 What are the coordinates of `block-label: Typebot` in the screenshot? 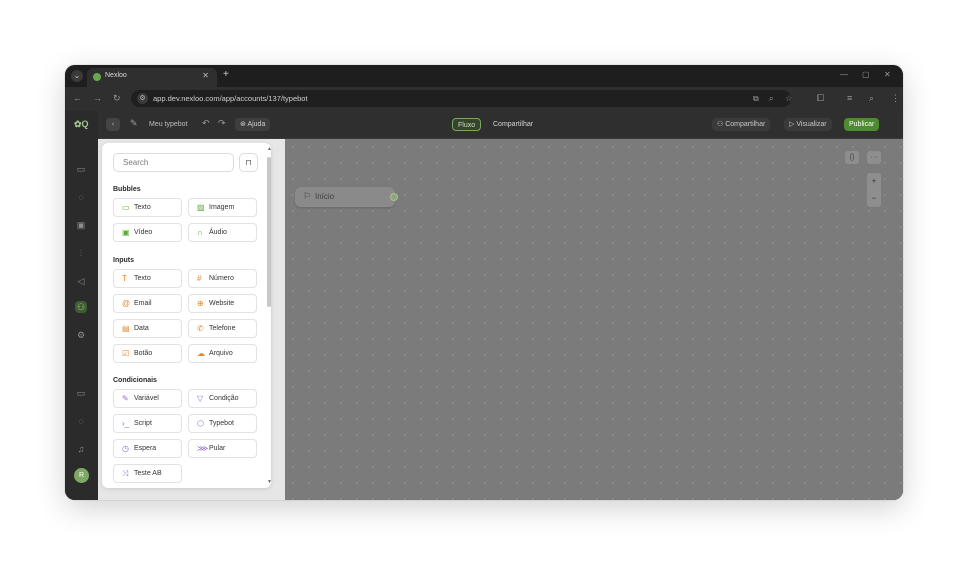 It's located at (221, 423).